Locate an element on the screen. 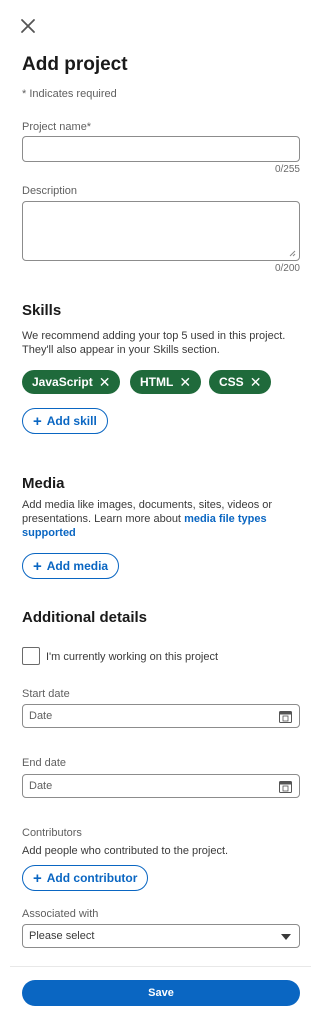 Image resolution: width=321 pixels, height=1024 pixels. end-date-input: Date is located at coordinates (161, 786).